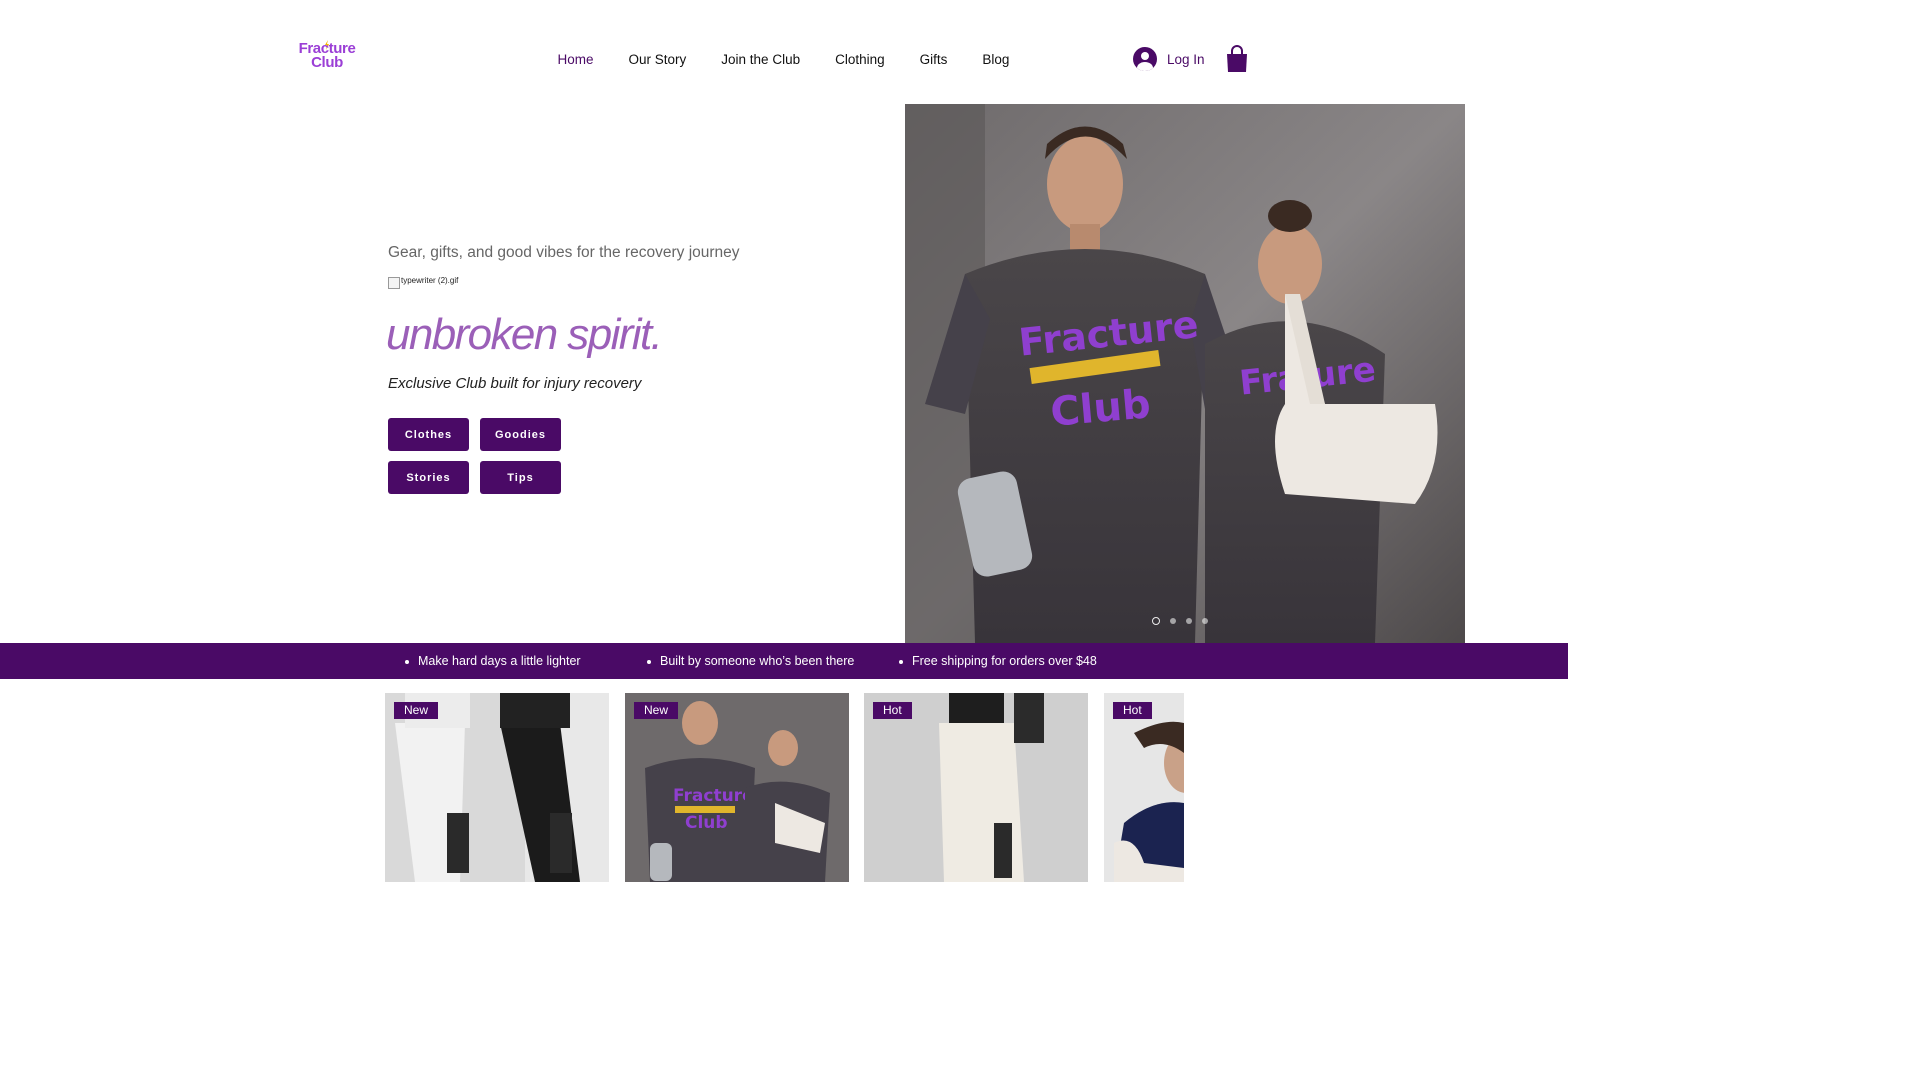 Image resolution: width=1920 pixels, height=1080 pixels. Describe the element at coordinates (761, 60) in the screenshot. I see `nav-join-the-club: Join the Club` at that location.